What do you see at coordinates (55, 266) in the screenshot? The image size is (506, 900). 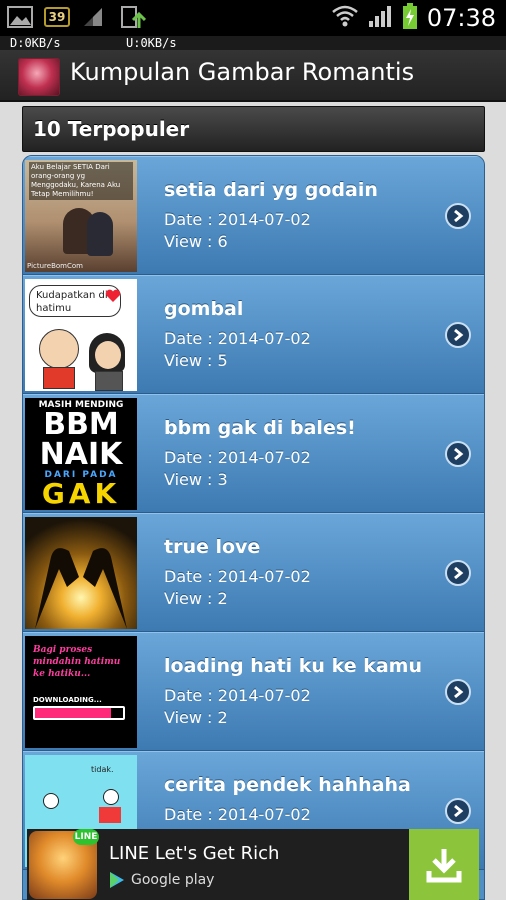 I see `thumbnail-credit: PictureBomCom` at bounding box center [55, 266].